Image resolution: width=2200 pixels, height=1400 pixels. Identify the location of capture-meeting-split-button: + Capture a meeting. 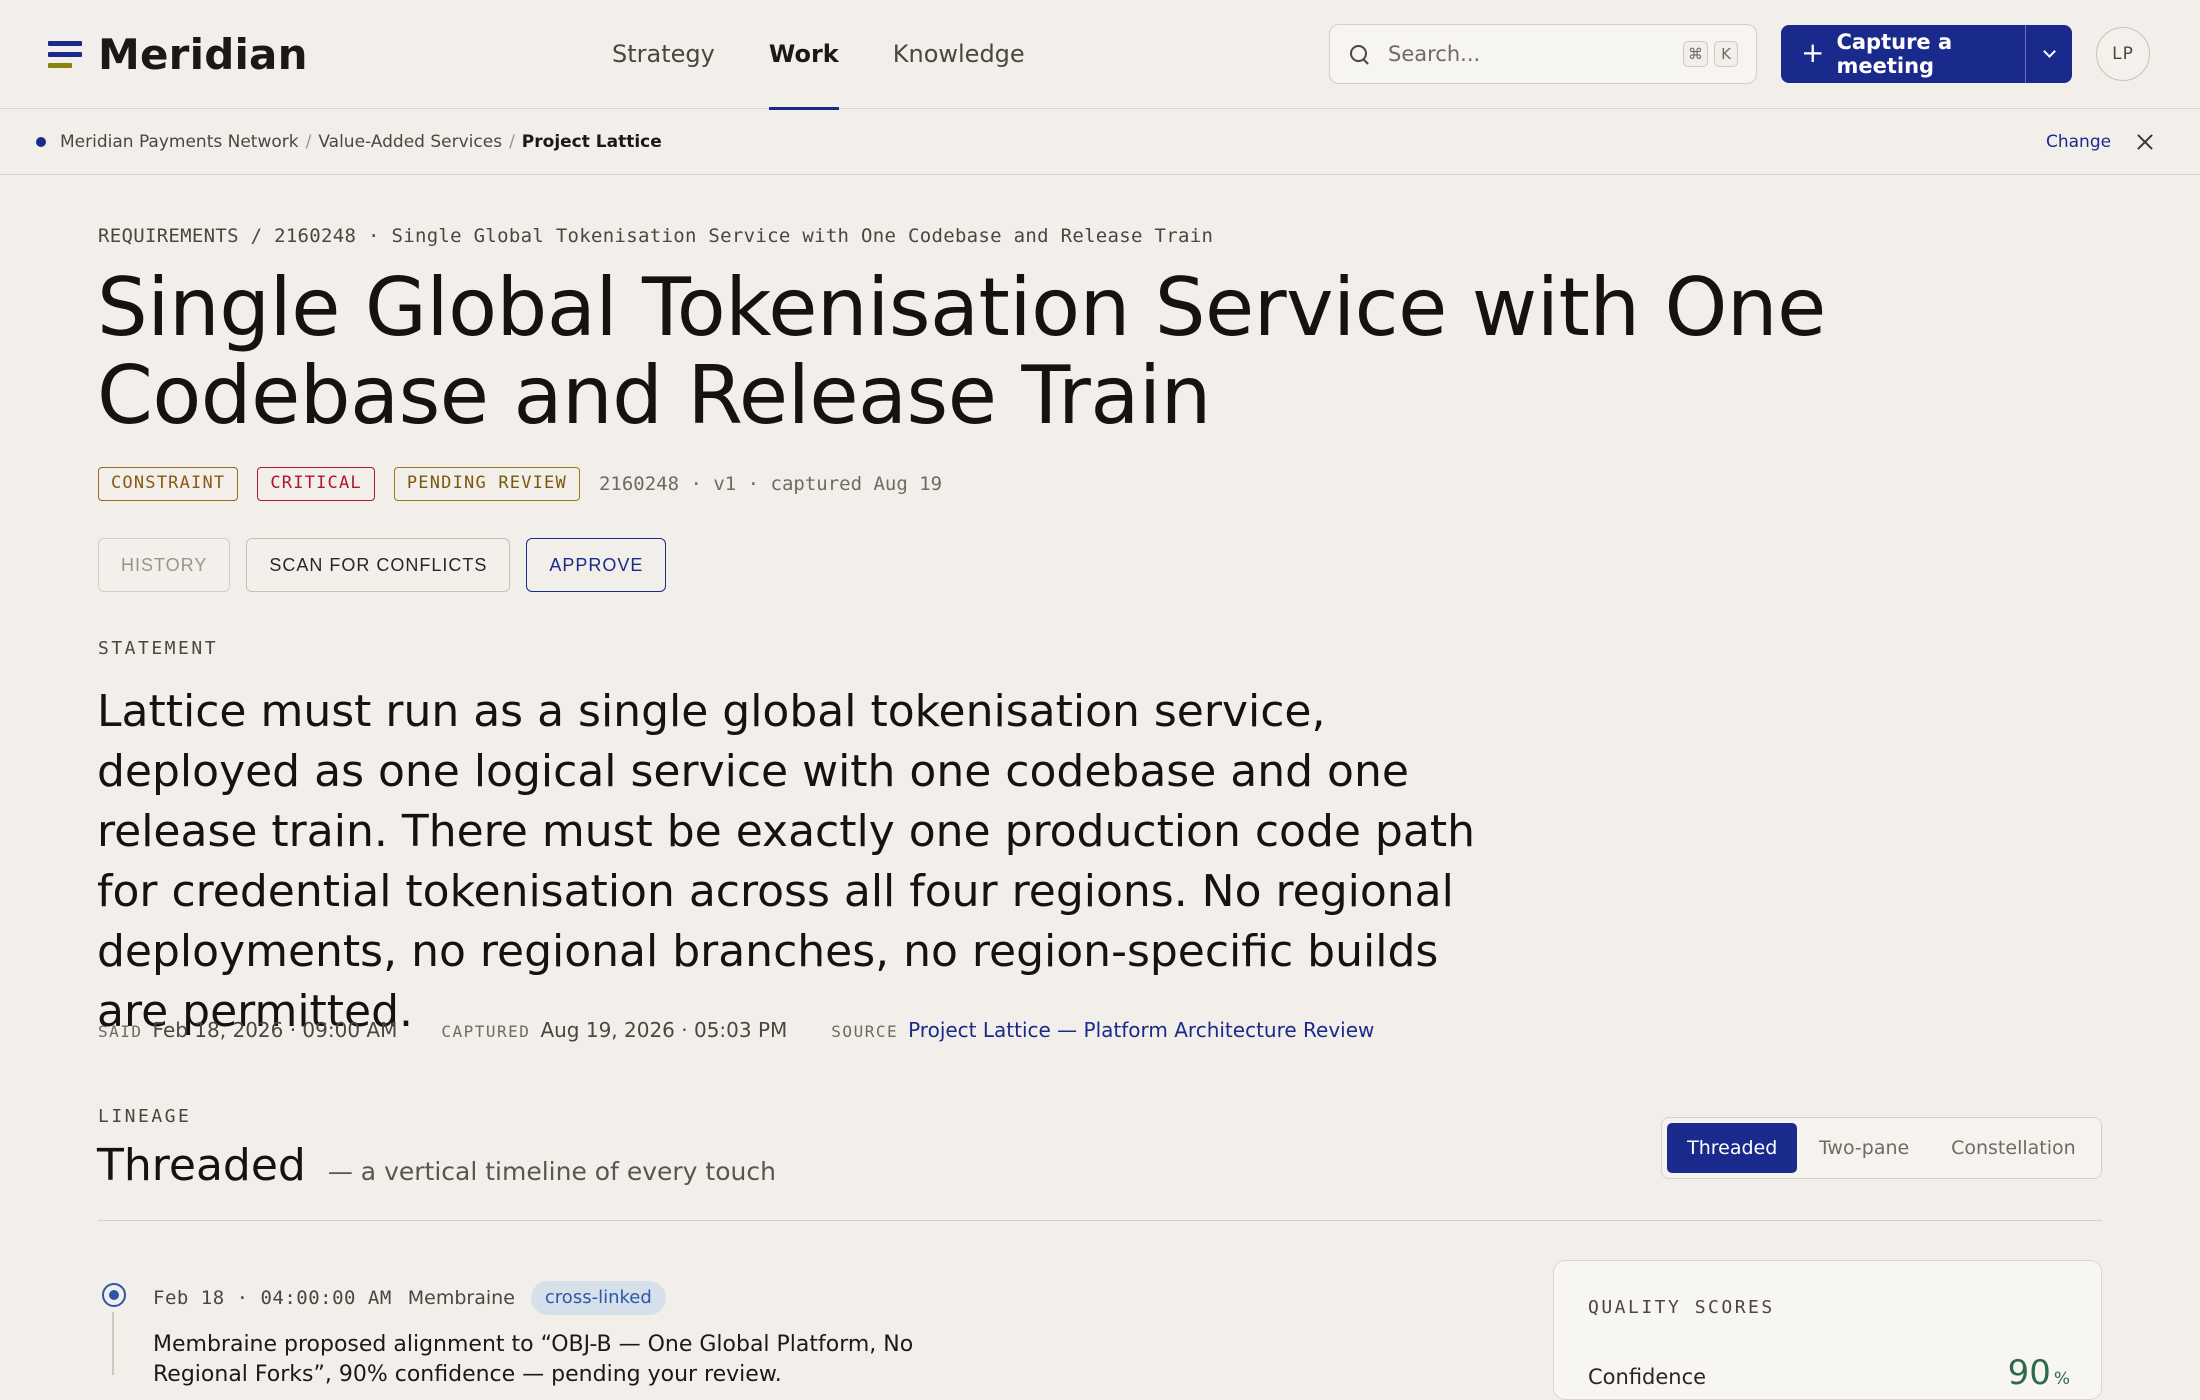
(1926, 54).